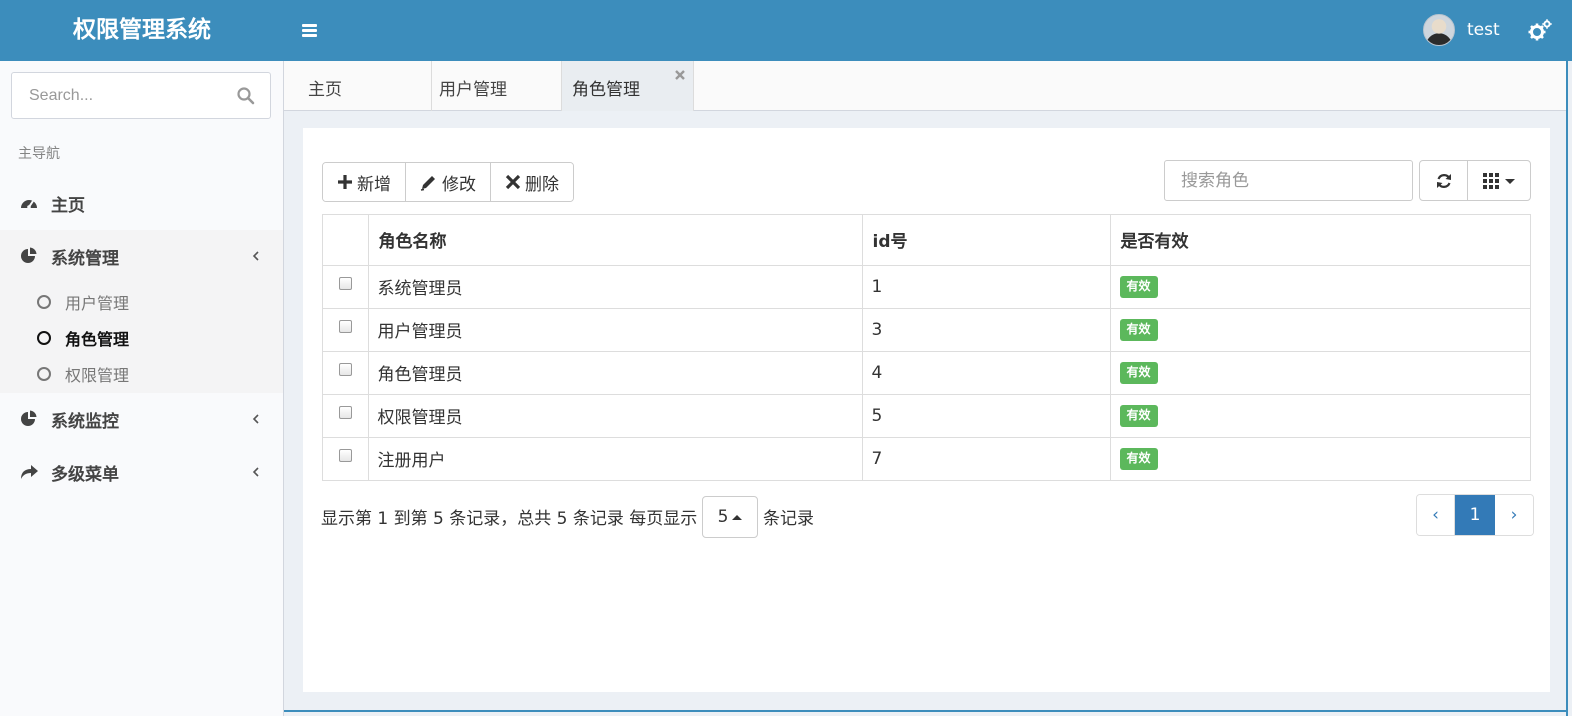 The height and width of the screenshot is (716, 1572). Describe the element at coordinates (310, 30) in the screenshot. I see `sidebar-toggle-icon` at that location.